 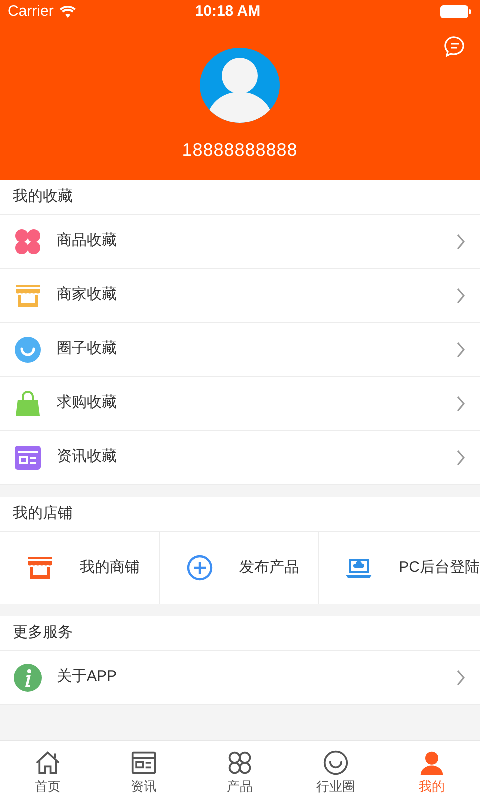 I want to click on person-icon, so click(x=432, y=763).